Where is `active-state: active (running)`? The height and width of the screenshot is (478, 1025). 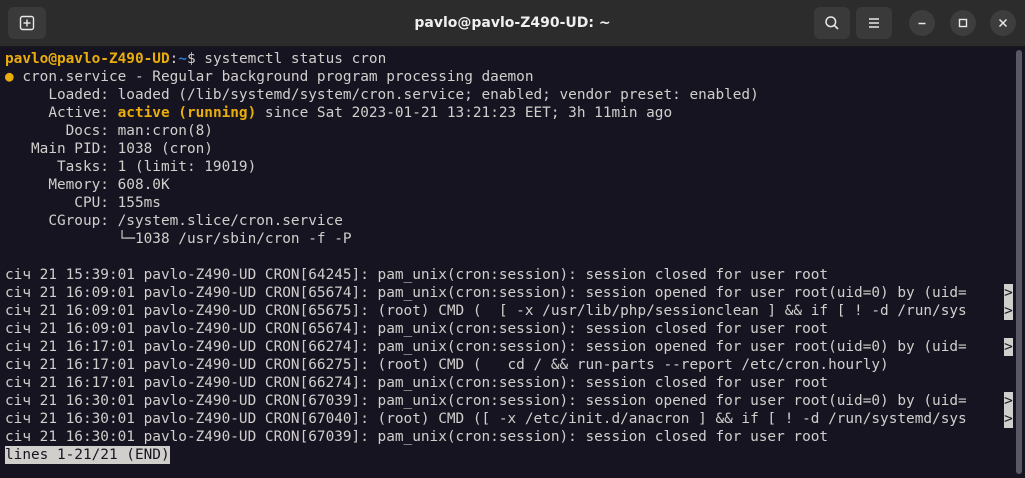 active-state: active (running) is located at coordinates (187, 113).